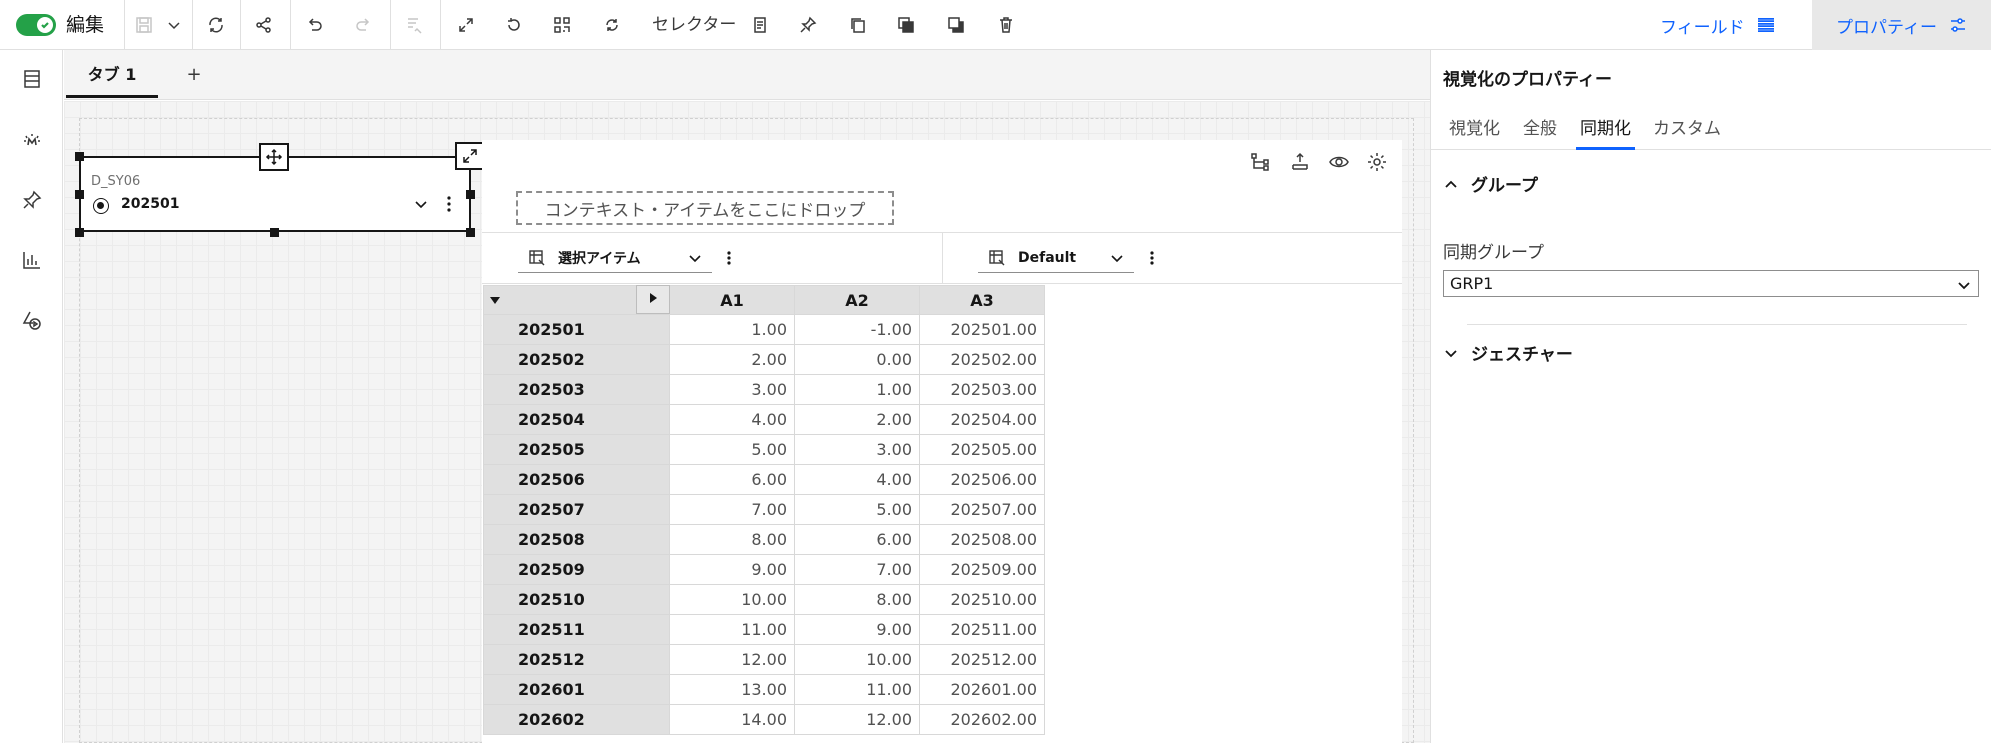 This screenshot has height=743, width=1991. Describe the element at coordinates (982, 449) in the screenshot. I see `data-cell: 202505.00` at that location.